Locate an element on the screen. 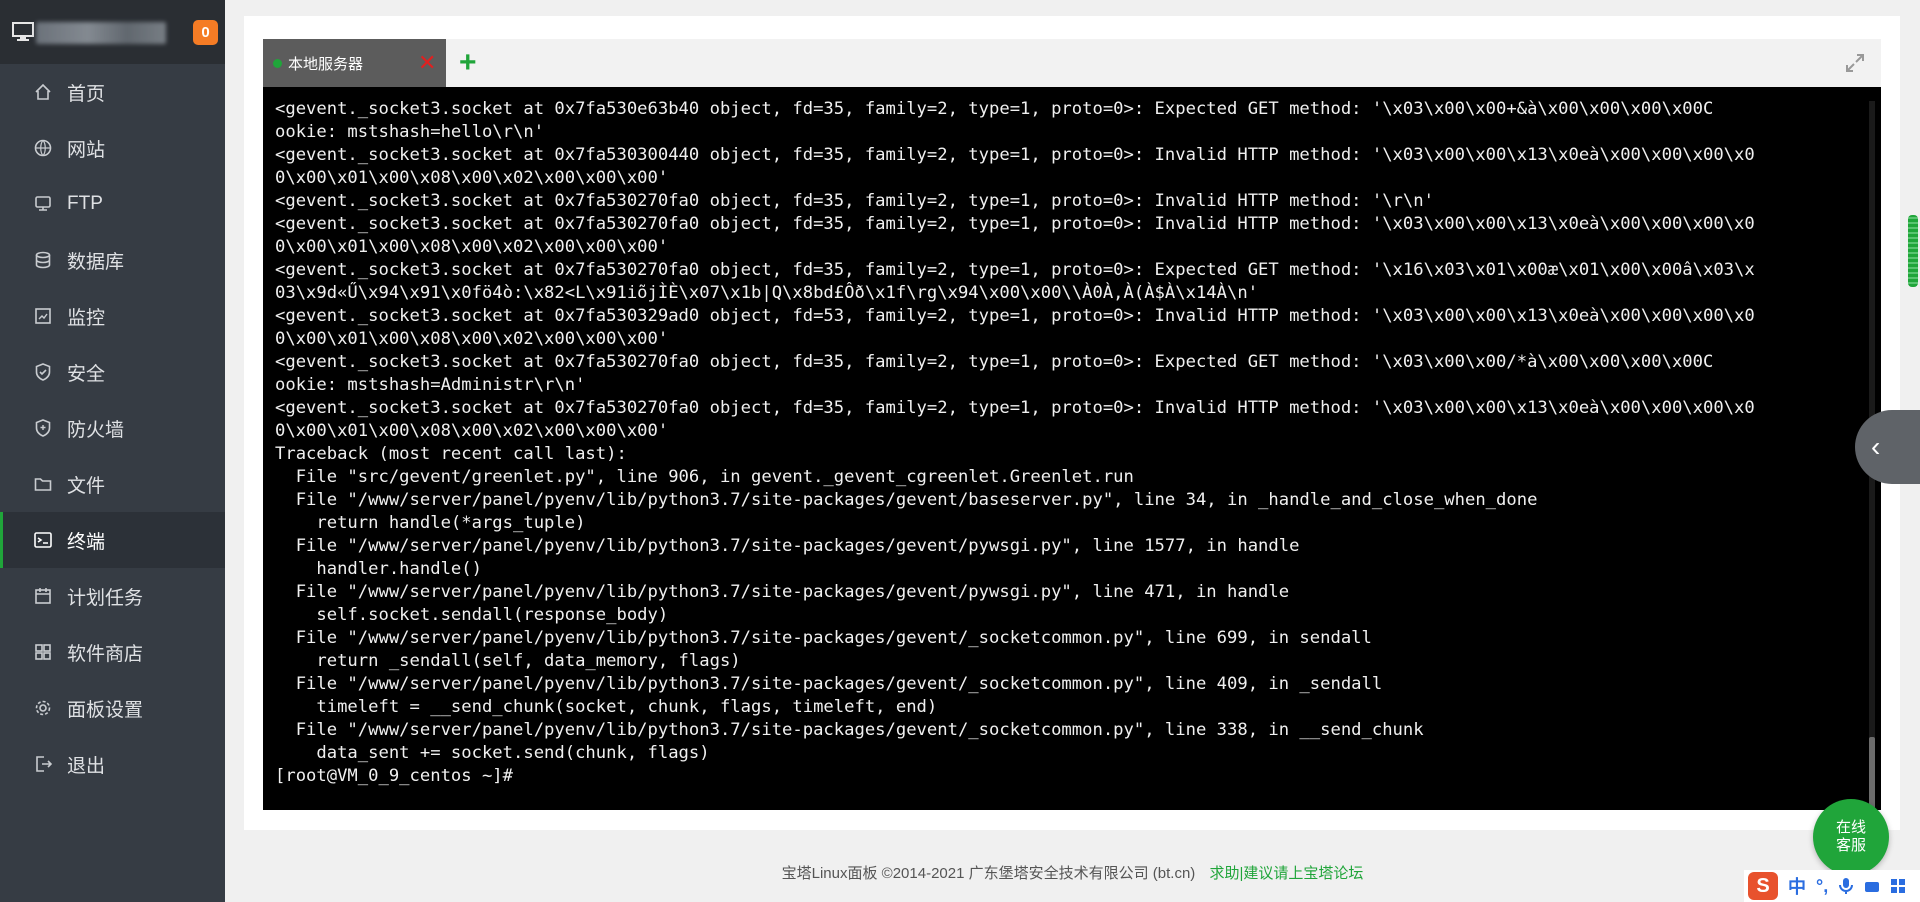 The height and width of the screenshot is (902, 1920). home-icon is located at coordinates (43, 92).